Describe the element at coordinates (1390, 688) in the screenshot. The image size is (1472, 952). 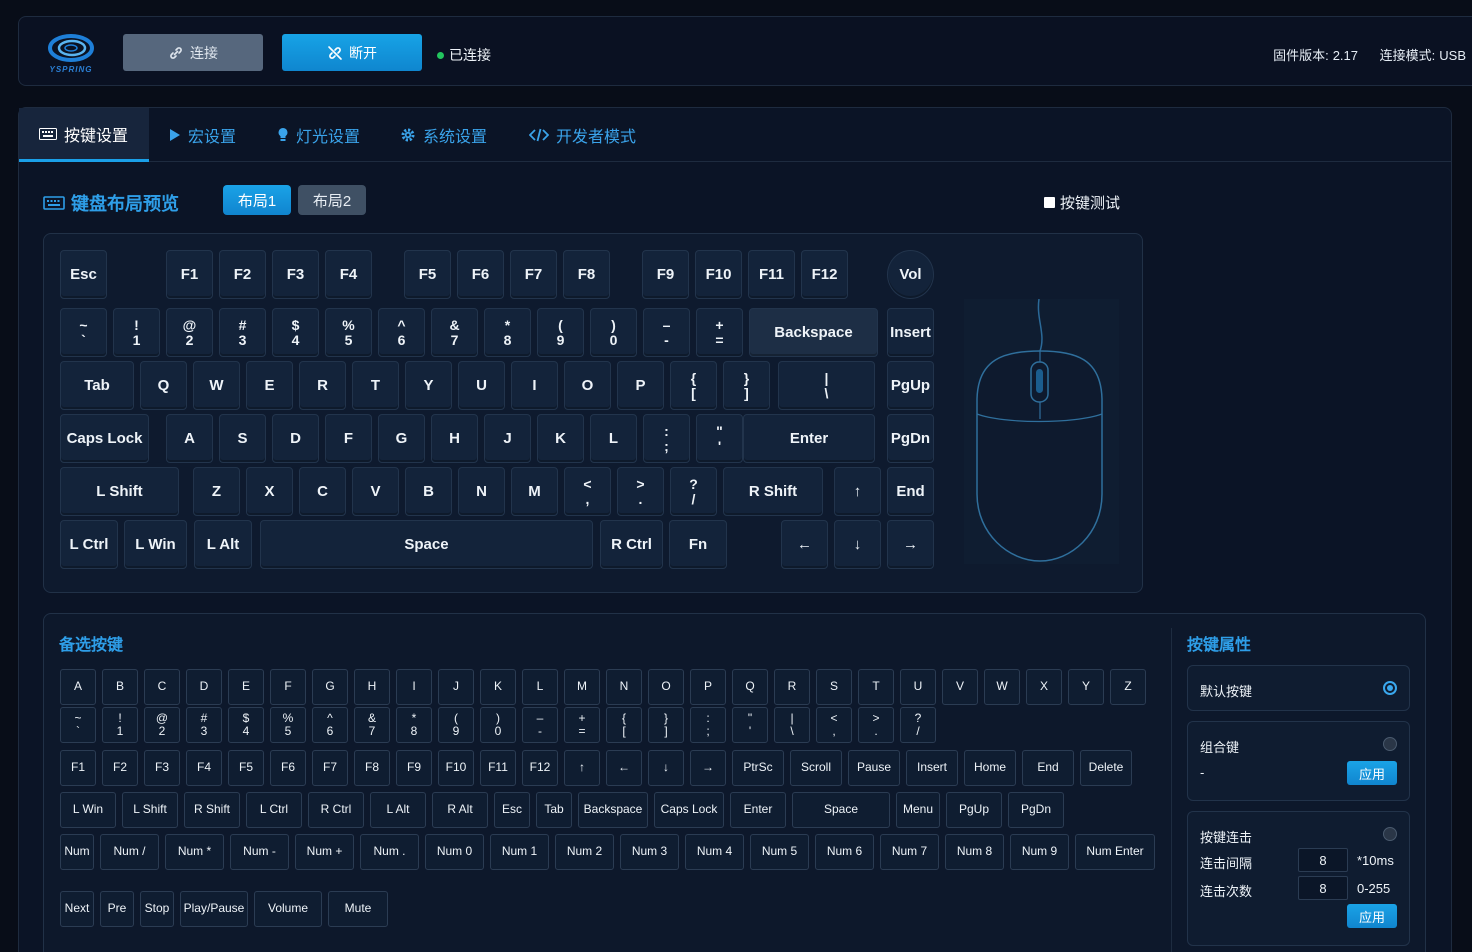
I see `default-key-radio` at that location.